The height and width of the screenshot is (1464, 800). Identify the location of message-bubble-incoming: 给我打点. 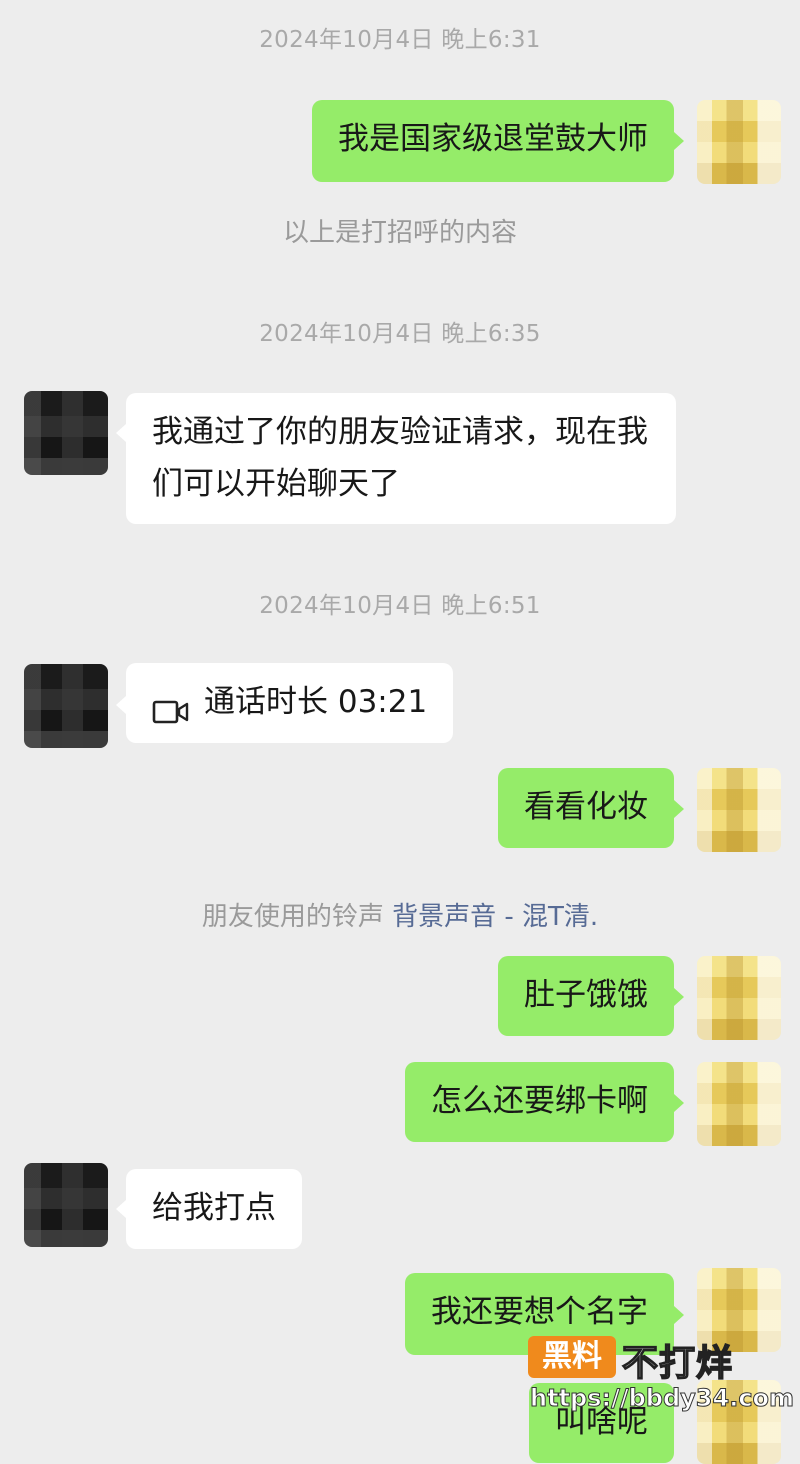
(214, 1209).